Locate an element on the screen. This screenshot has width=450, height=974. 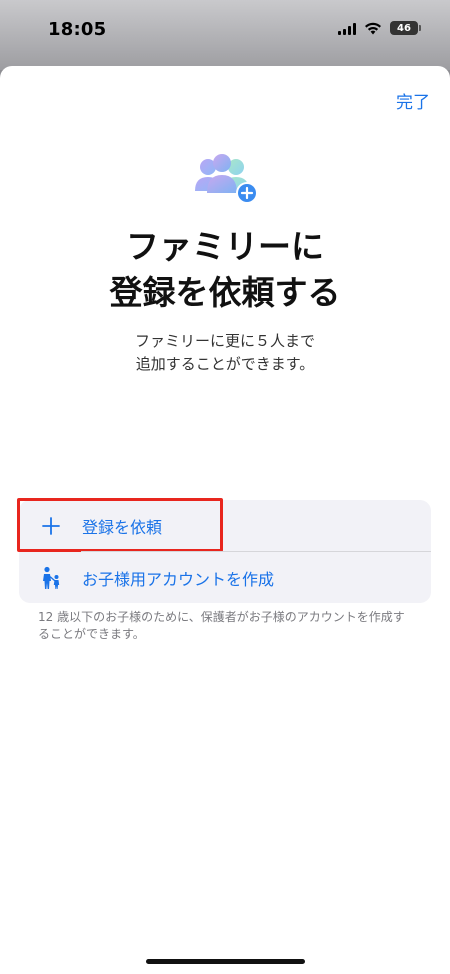
options-group: 登録を依頼 お子様用アカウントを作成 is located at coordinates (224, 550).